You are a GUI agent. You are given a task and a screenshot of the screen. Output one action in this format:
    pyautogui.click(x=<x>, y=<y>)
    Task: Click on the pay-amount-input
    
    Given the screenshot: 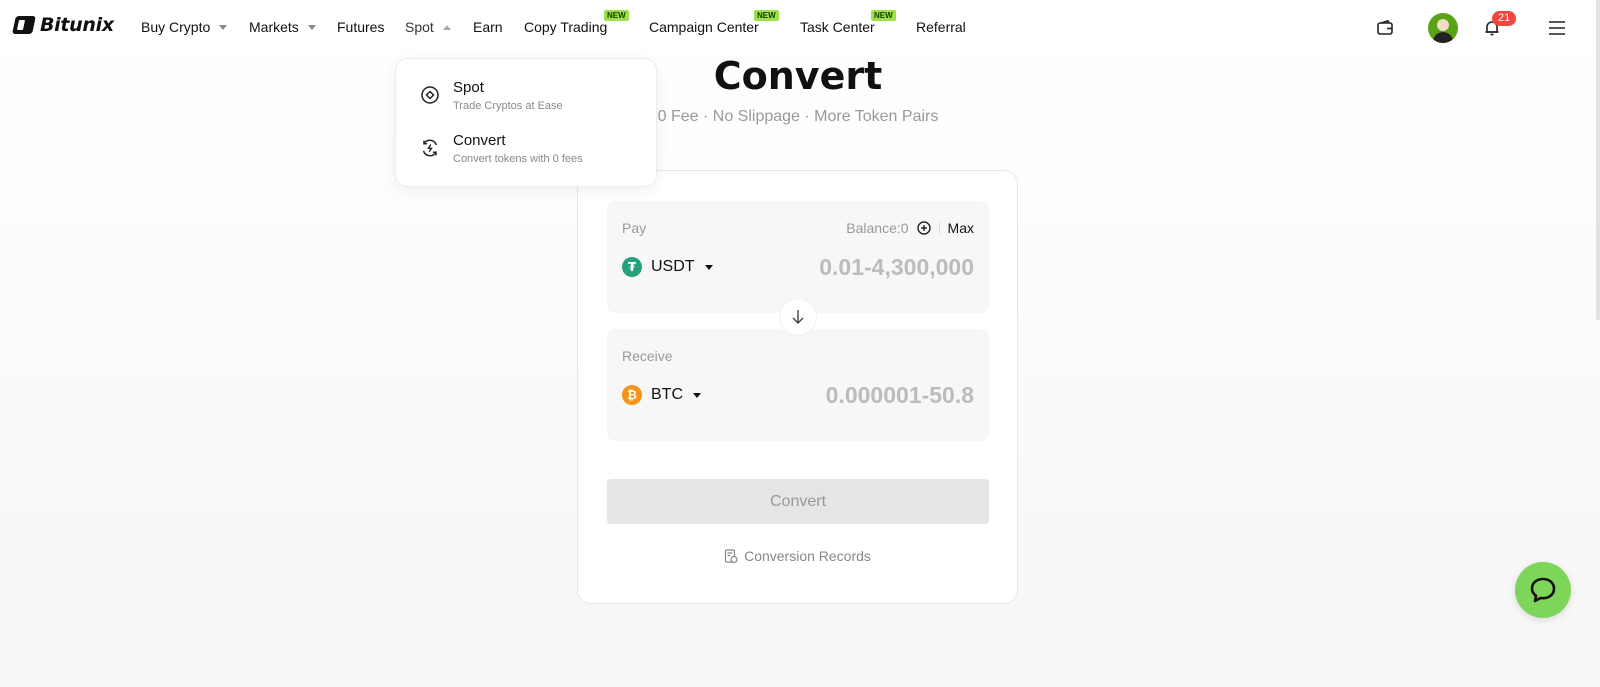 What is the action you would take?
    pyautogui.click(x=859, y=267)
    